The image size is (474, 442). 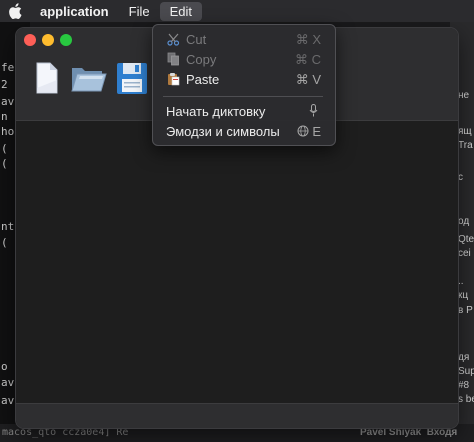 I want to click on chat-text-fragment: дя, so click(x=464, y=357).